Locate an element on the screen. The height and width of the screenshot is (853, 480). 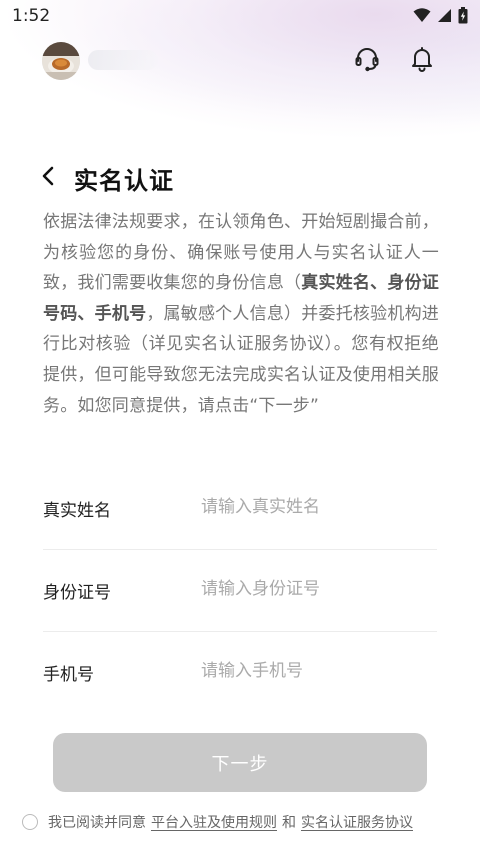
next-step-button: 下一步 is located at coordinates (240, 762).